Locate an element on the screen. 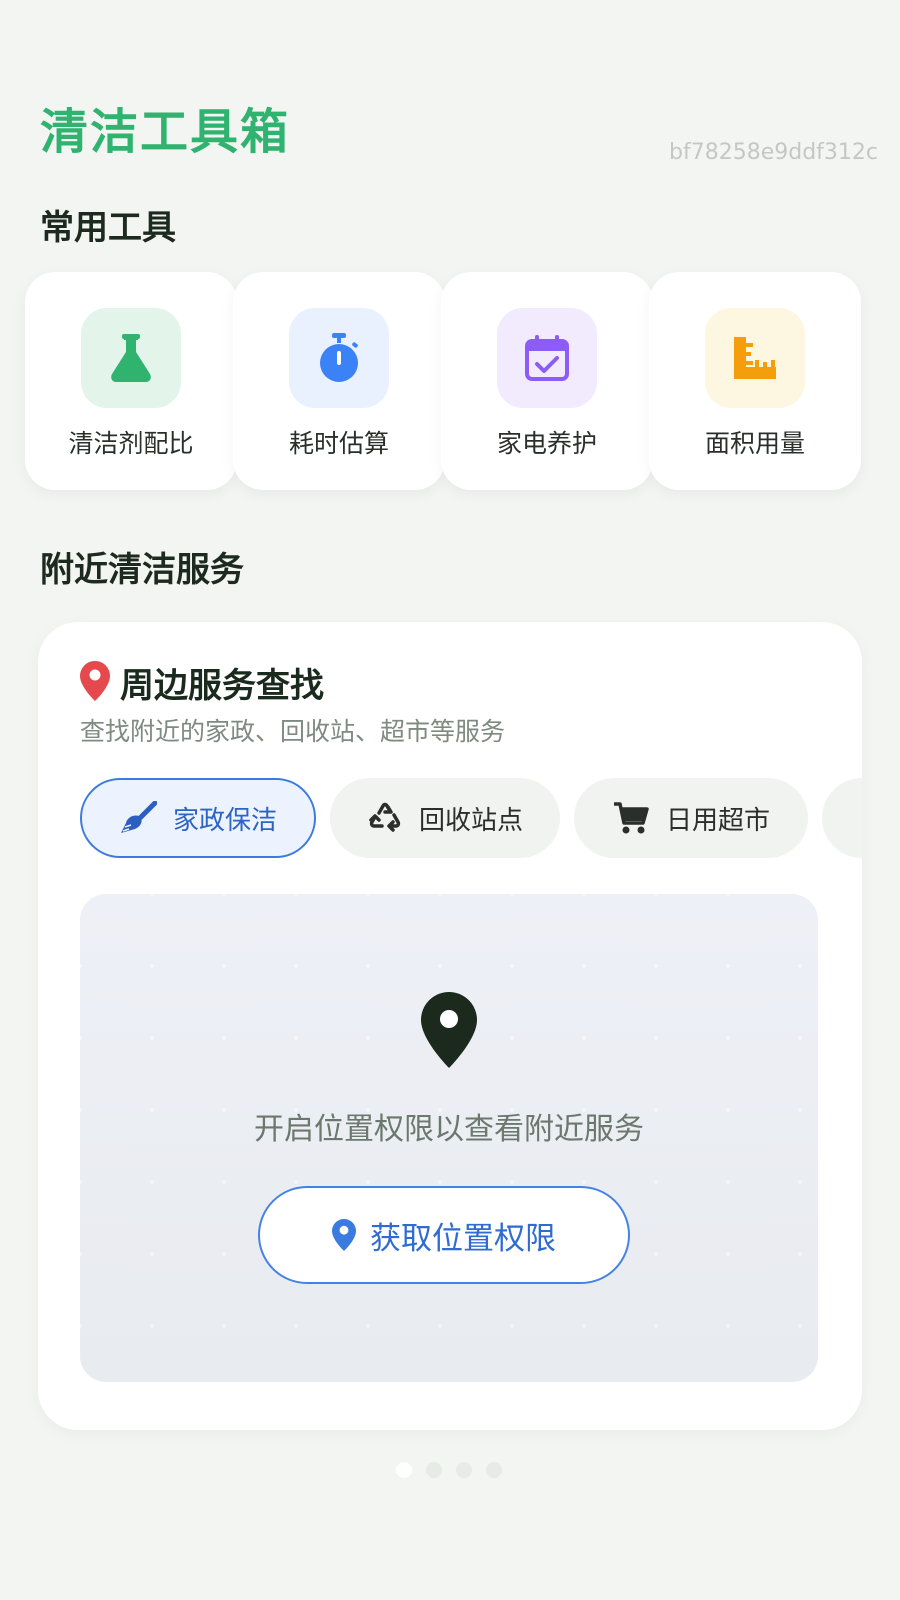  services-section-title: 附近清洁服务 is located at coordinates (142, 570).